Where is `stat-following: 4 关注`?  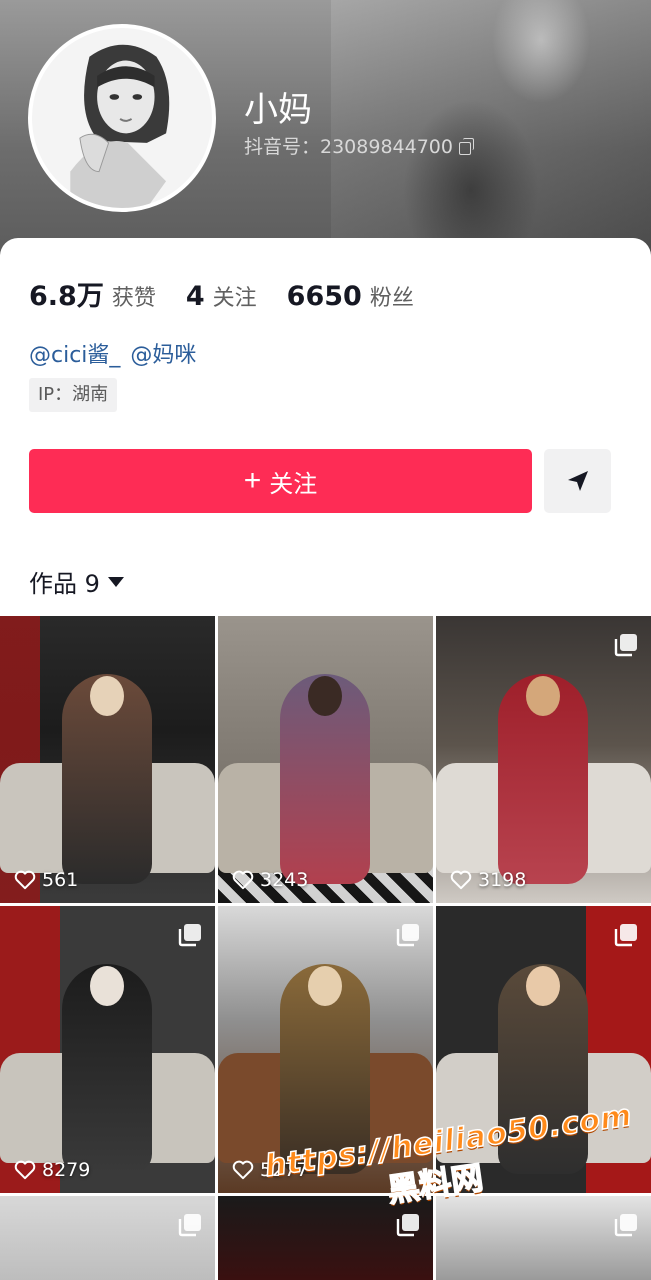
stat-following: 4 关注 is located at coordinates (221, 296).